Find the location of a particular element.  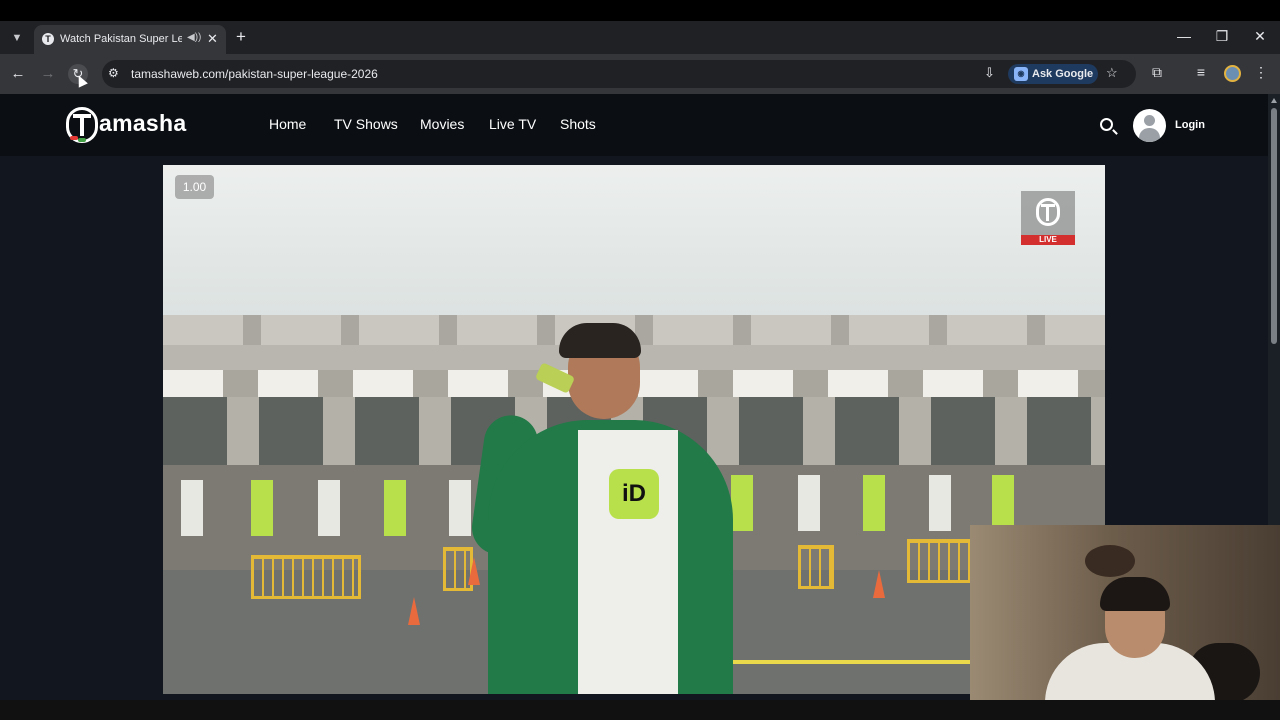

plus-icon: + is located at coordinates (241, 37).